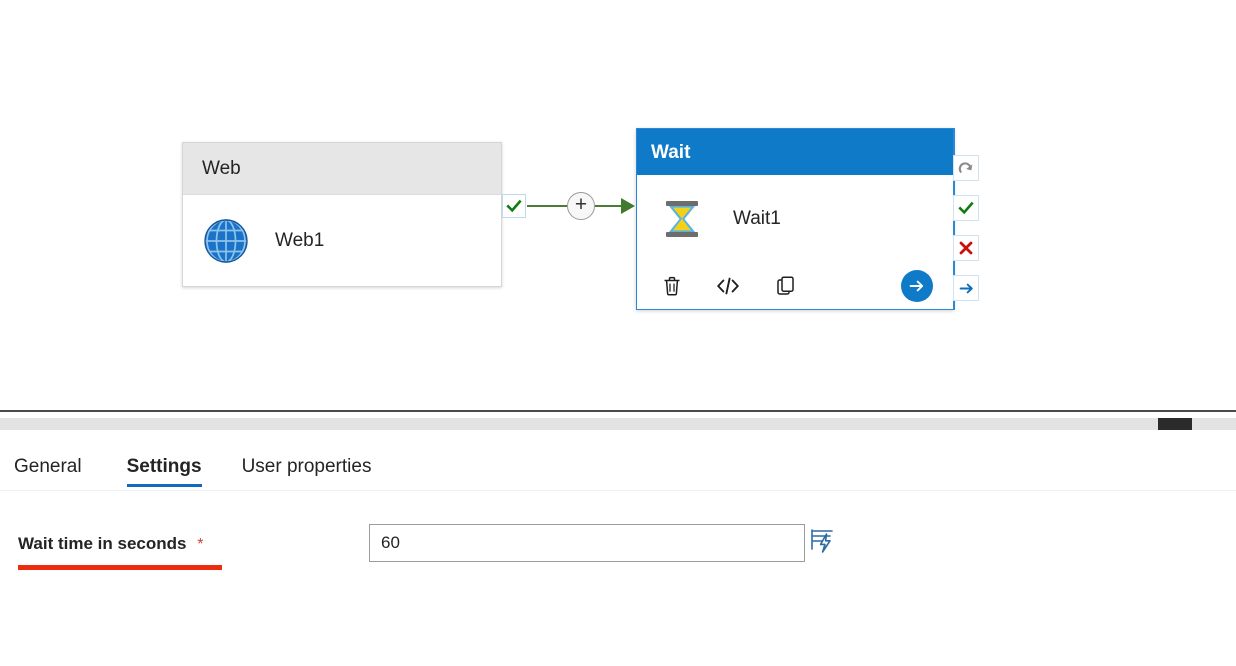  I want to click on panel-divider, so click(618, 411).